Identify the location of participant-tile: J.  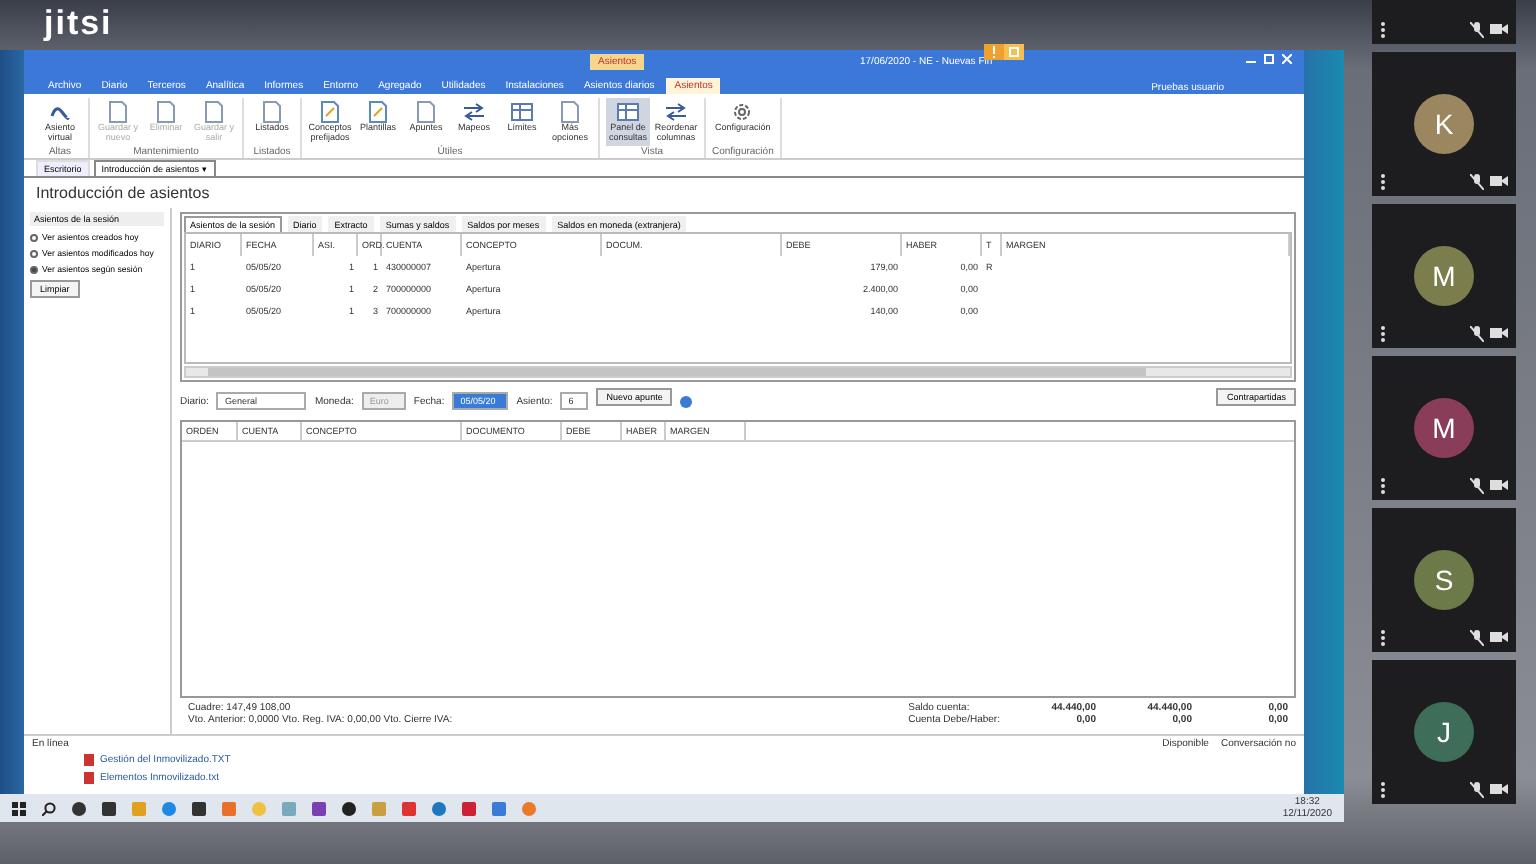
(1444, 732).